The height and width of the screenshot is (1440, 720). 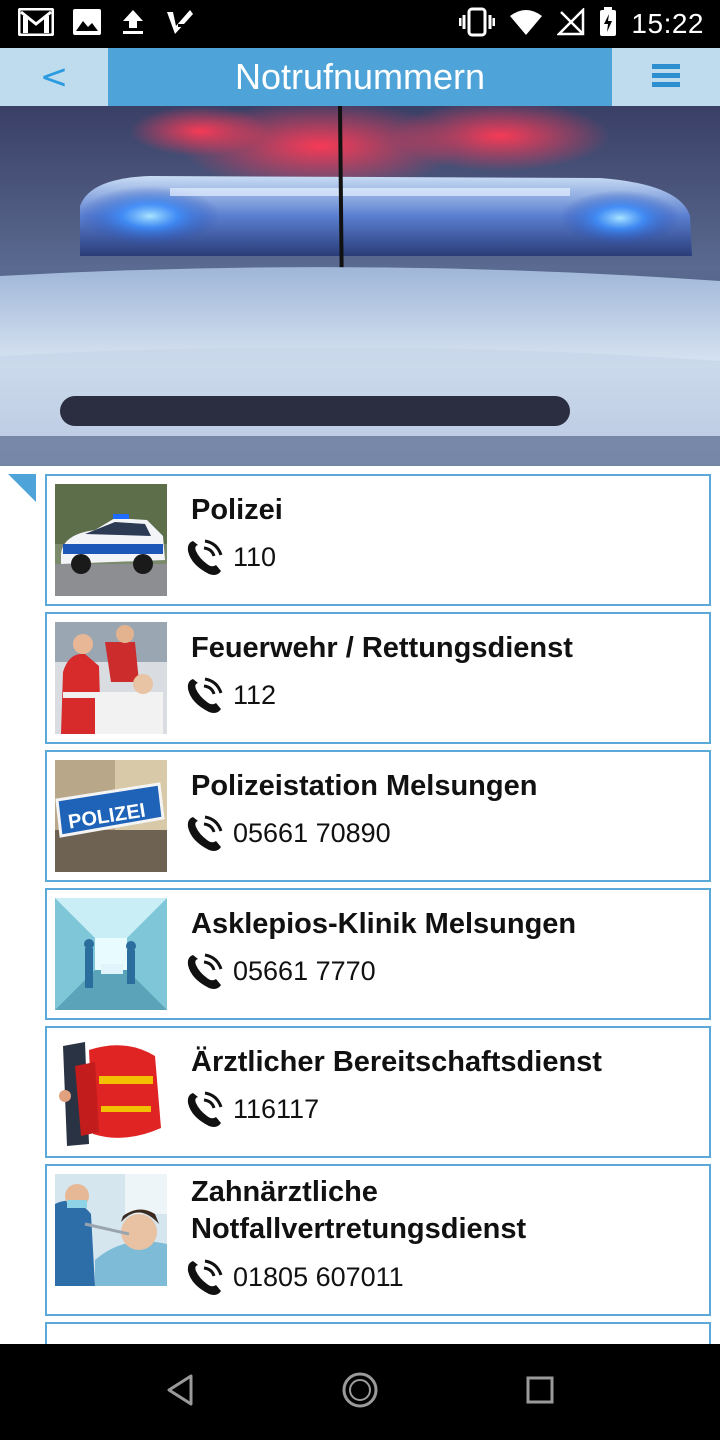 What do you see at coordinates (318, 1276) in the screenshot?
I see `phone-number: 01805 607011` at bounding box center [318, 1276].